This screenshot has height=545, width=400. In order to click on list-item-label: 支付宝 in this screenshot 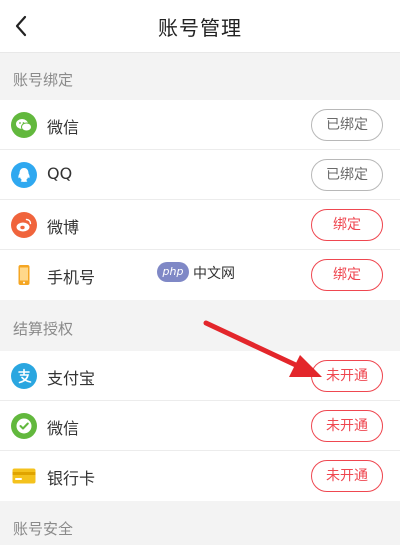, I will do `click(71, 378)`.